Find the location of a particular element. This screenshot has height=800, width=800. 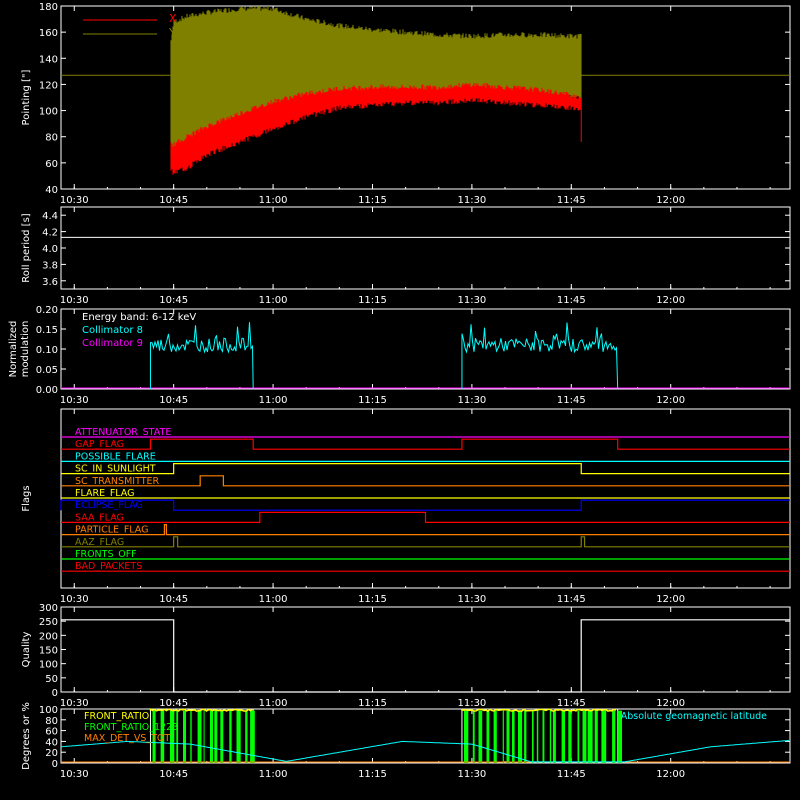

modulation-legend-c9: Collimator 9 is located at coordinates (112, 343).